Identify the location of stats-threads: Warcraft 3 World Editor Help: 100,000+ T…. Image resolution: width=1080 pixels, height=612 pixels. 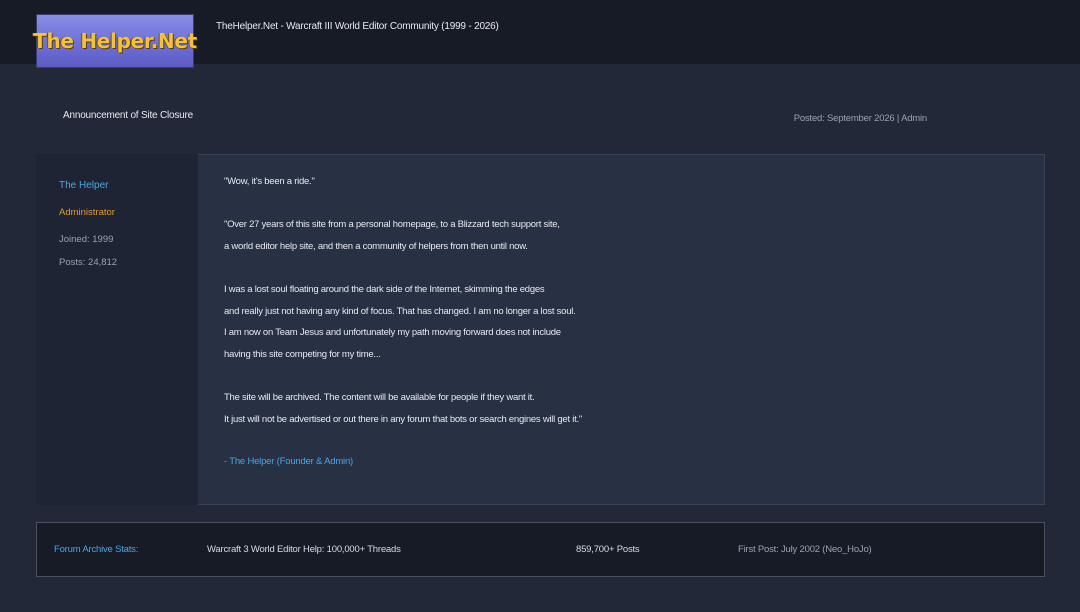
(304, 549).